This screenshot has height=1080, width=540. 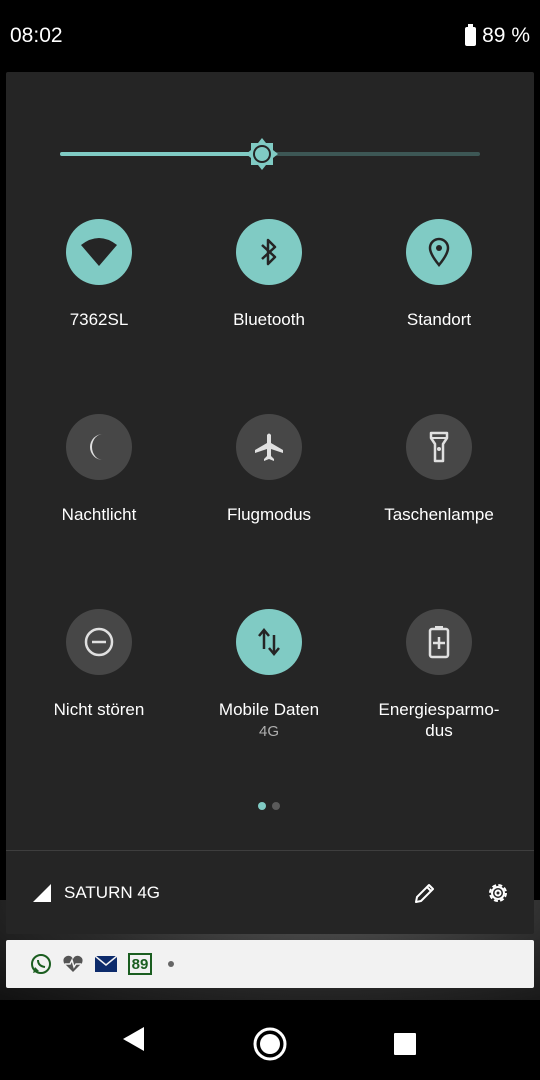 I want to click on do-not-disturb-icon, so click(x=99, y=642).